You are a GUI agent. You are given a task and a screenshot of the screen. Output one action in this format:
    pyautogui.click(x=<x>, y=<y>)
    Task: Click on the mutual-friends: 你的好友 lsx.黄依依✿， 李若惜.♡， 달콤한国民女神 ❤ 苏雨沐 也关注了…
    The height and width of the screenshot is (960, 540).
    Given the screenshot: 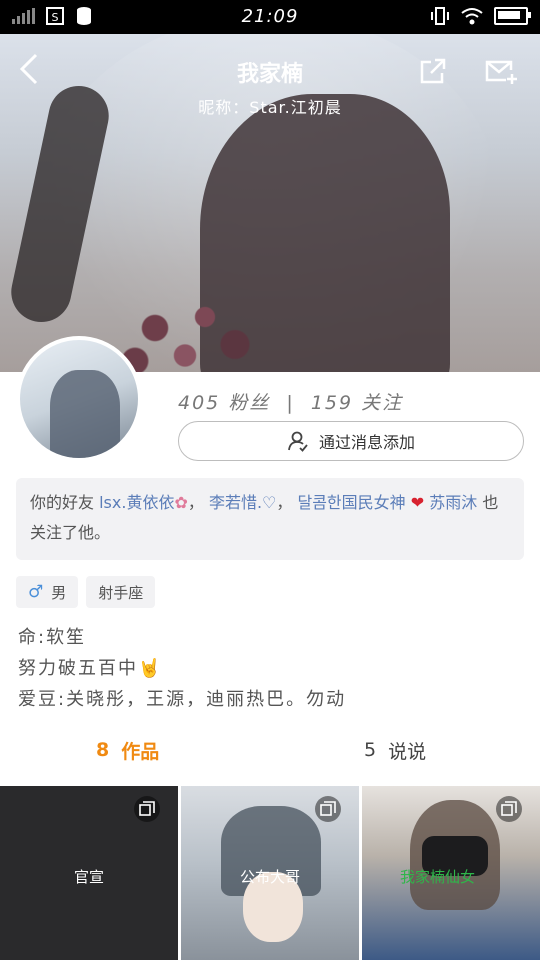 What is the action you would take?
    pyautogui.click(x=270, y=519)
    